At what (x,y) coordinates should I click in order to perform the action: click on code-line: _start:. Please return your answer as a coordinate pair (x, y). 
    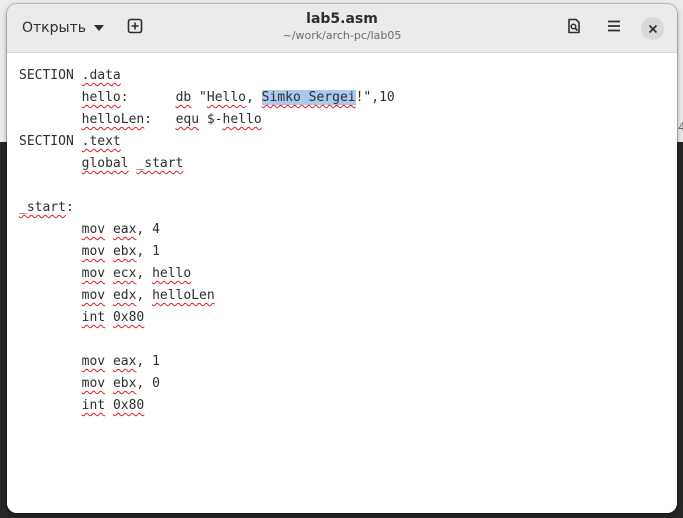
    Looking at the image, I should click on (207, 208).